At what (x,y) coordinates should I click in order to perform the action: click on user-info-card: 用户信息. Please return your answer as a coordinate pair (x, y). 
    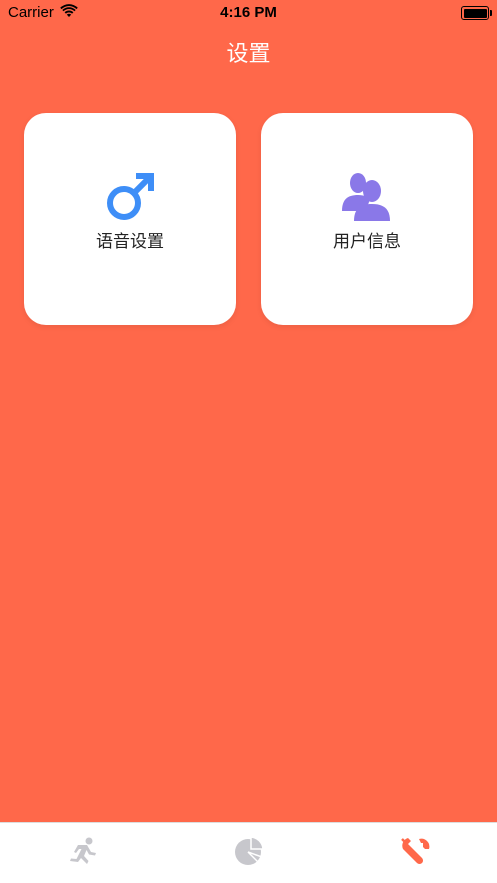
    Looking at the image, I should click on (367, 219).